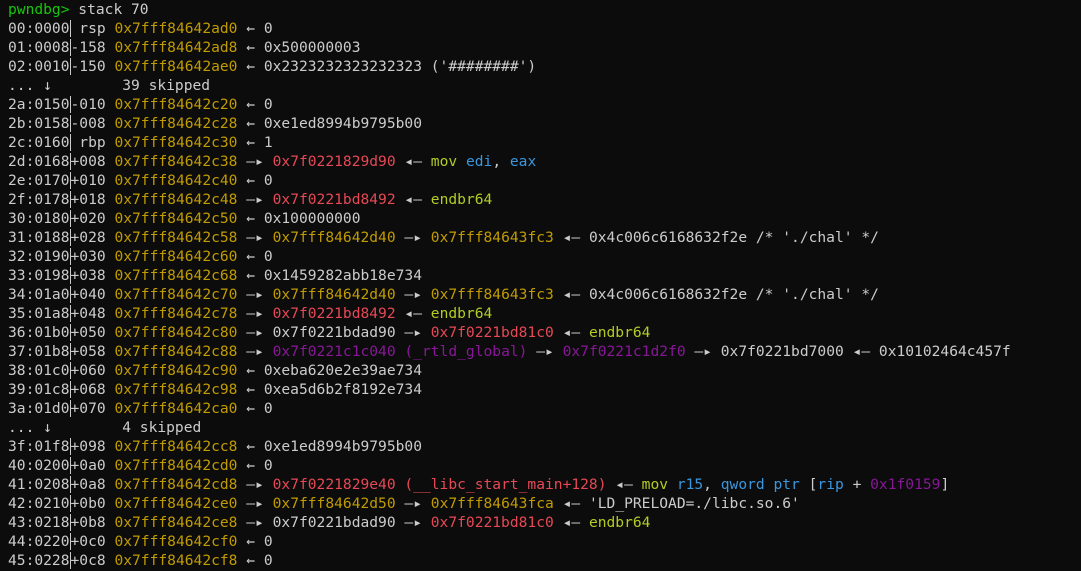  I want to click on stack-offset: +050, so click(92, 332).